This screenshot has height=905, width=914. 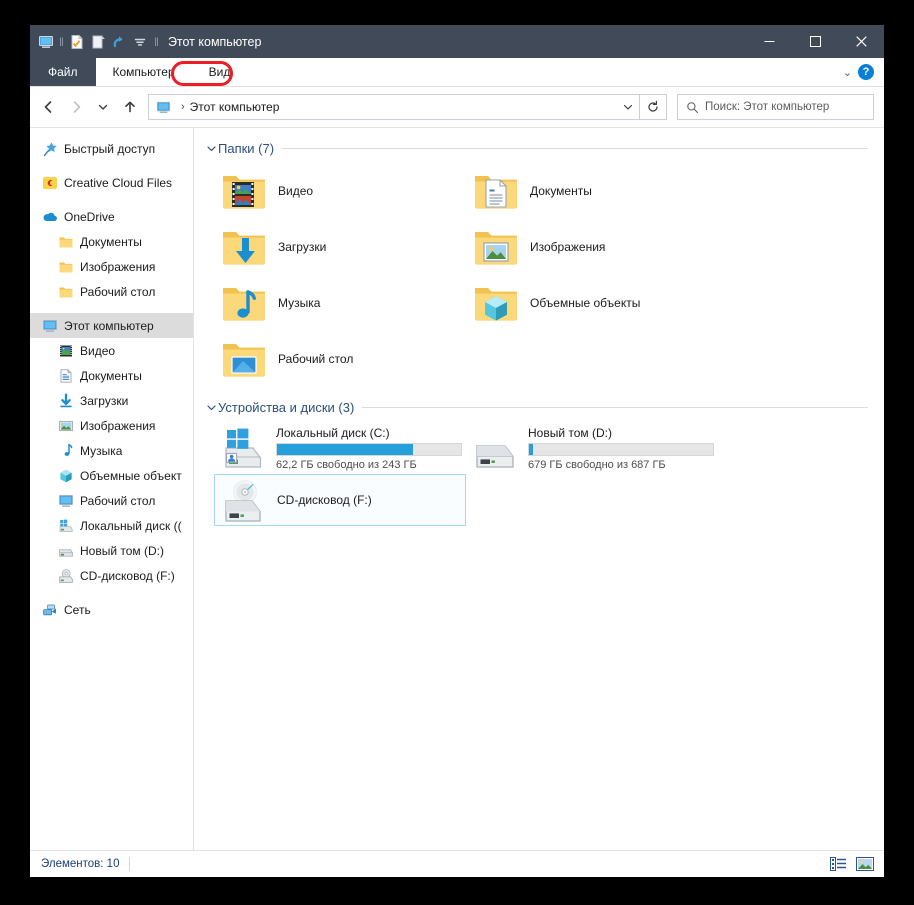 What do you see at coordinates (109, 325) in the screenshot?
I see `sidebar-item-label: Этот компьютер` at bounding box center [109, 325].